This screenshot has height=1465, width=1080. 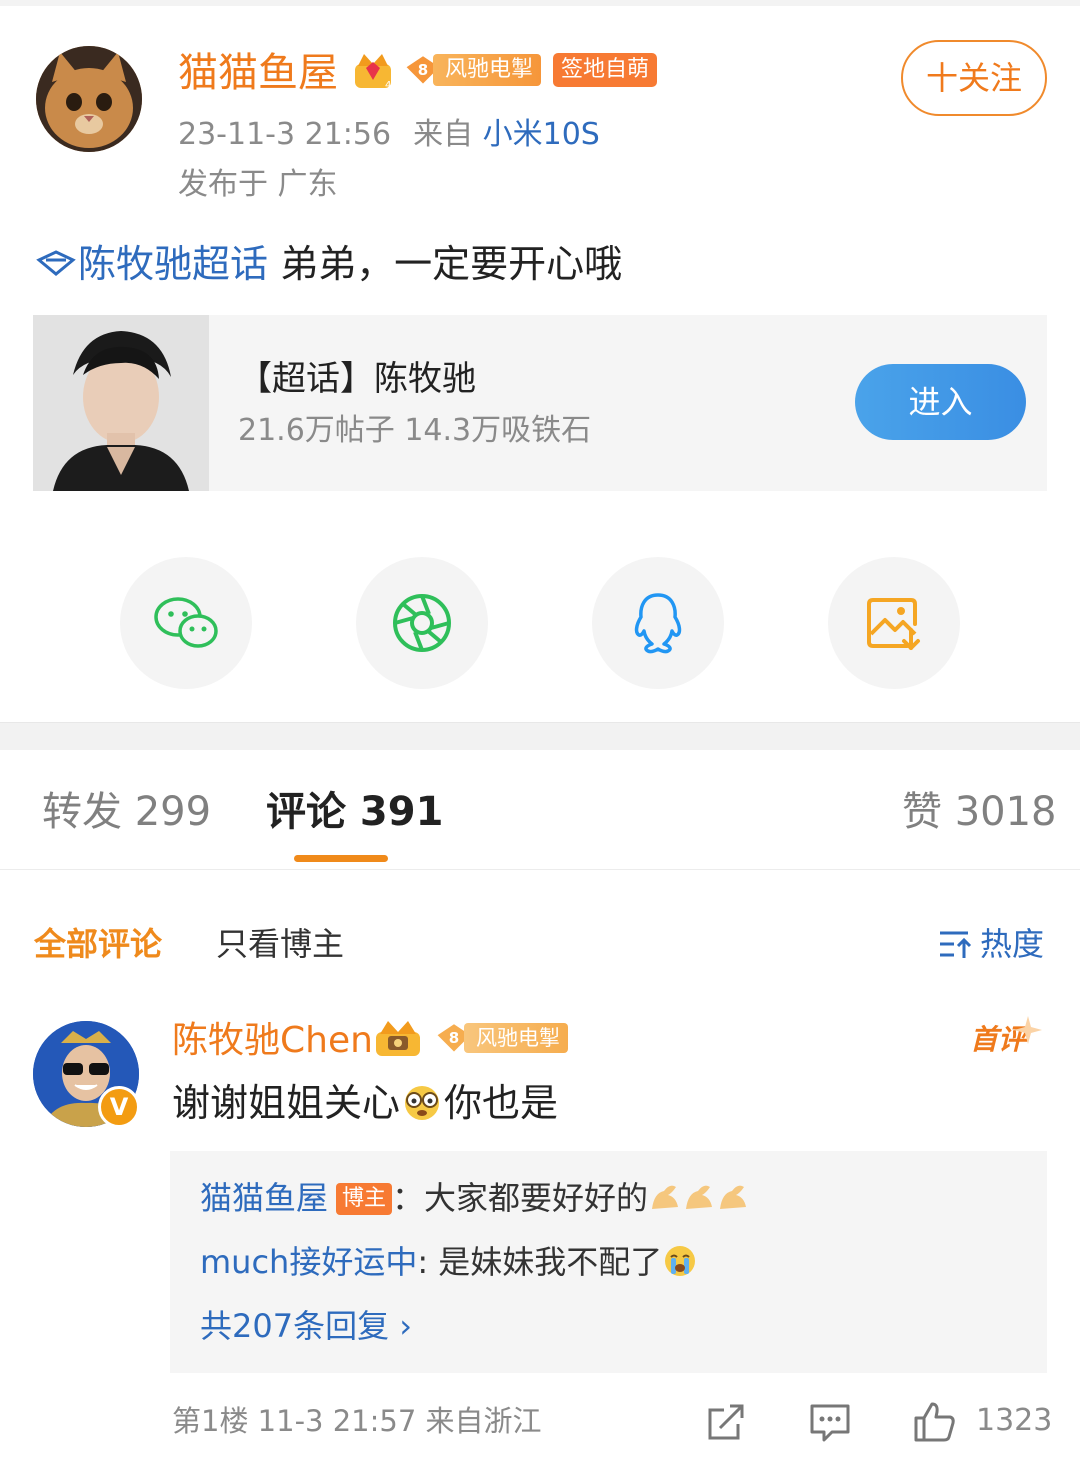 I want to click on sort-by-hot: 热度, so click(x=991, y=944).